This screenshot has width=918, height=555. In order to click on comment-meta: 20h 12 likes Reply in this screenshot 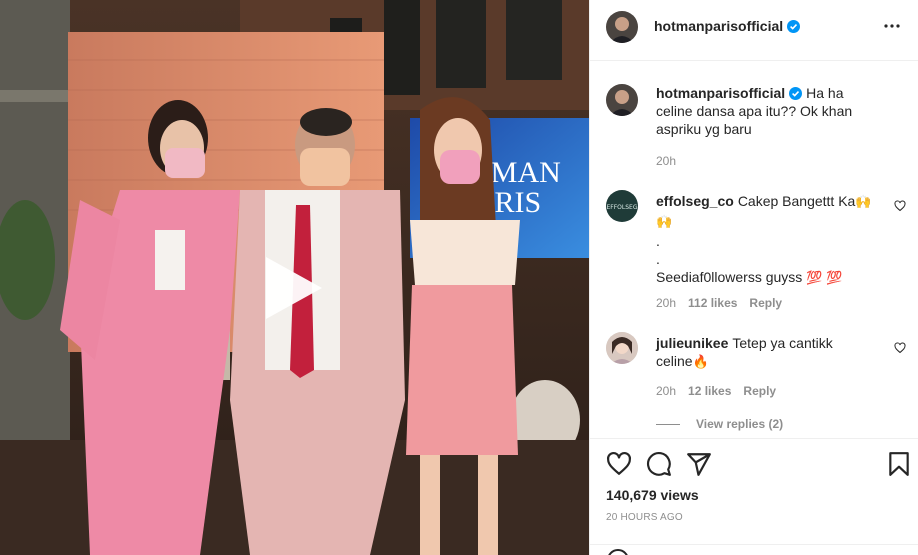, I will do `click(722, 391)`.